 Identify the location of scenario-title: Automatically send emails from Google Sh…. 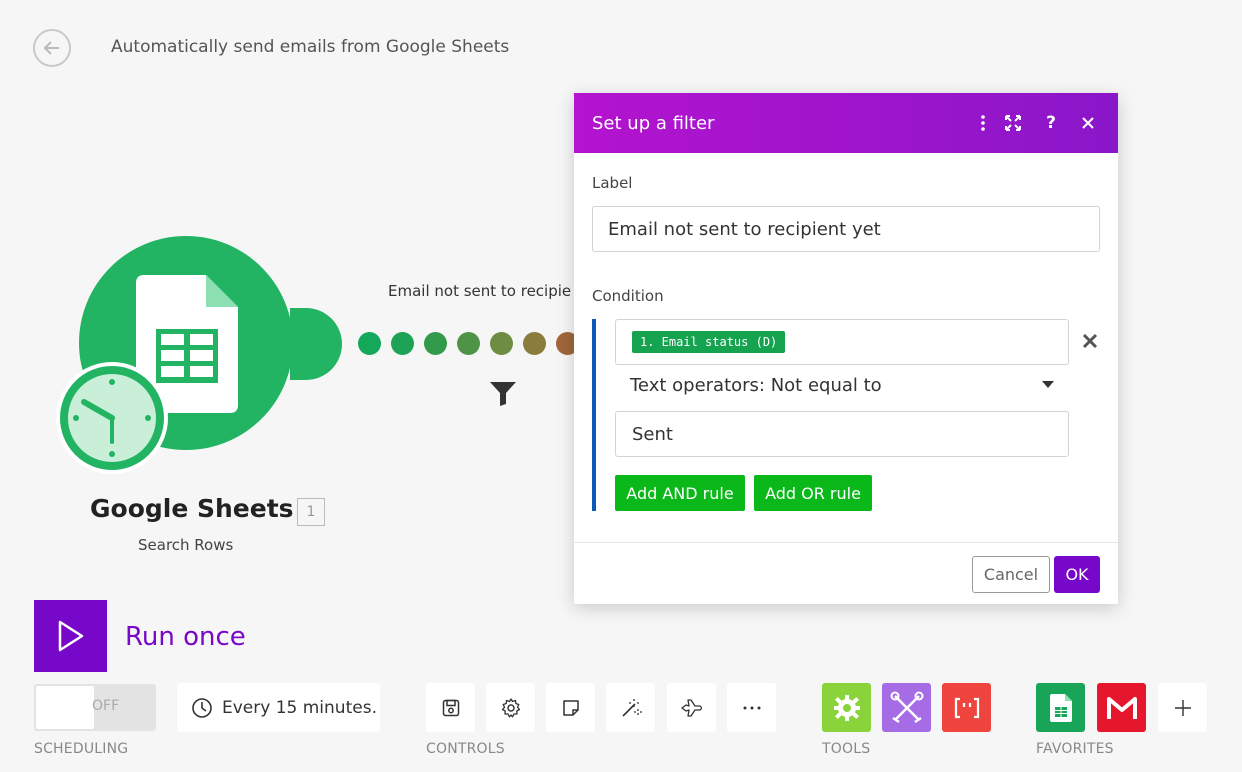
(310, 47).